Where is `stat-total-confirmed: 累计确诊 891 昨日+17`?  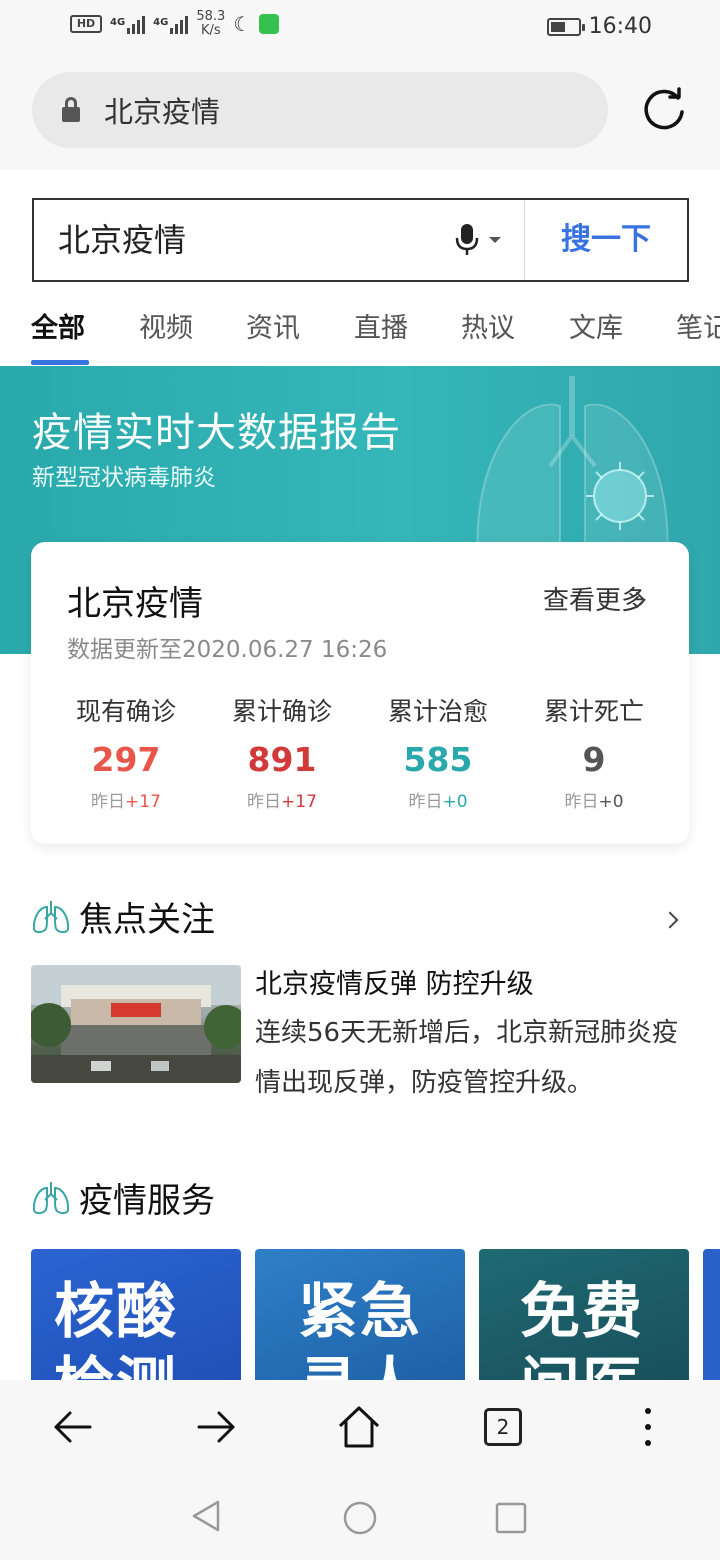
stat-total-confirmed: 累计确诊 891 昨日+17 is located at coordinates (281, 754).